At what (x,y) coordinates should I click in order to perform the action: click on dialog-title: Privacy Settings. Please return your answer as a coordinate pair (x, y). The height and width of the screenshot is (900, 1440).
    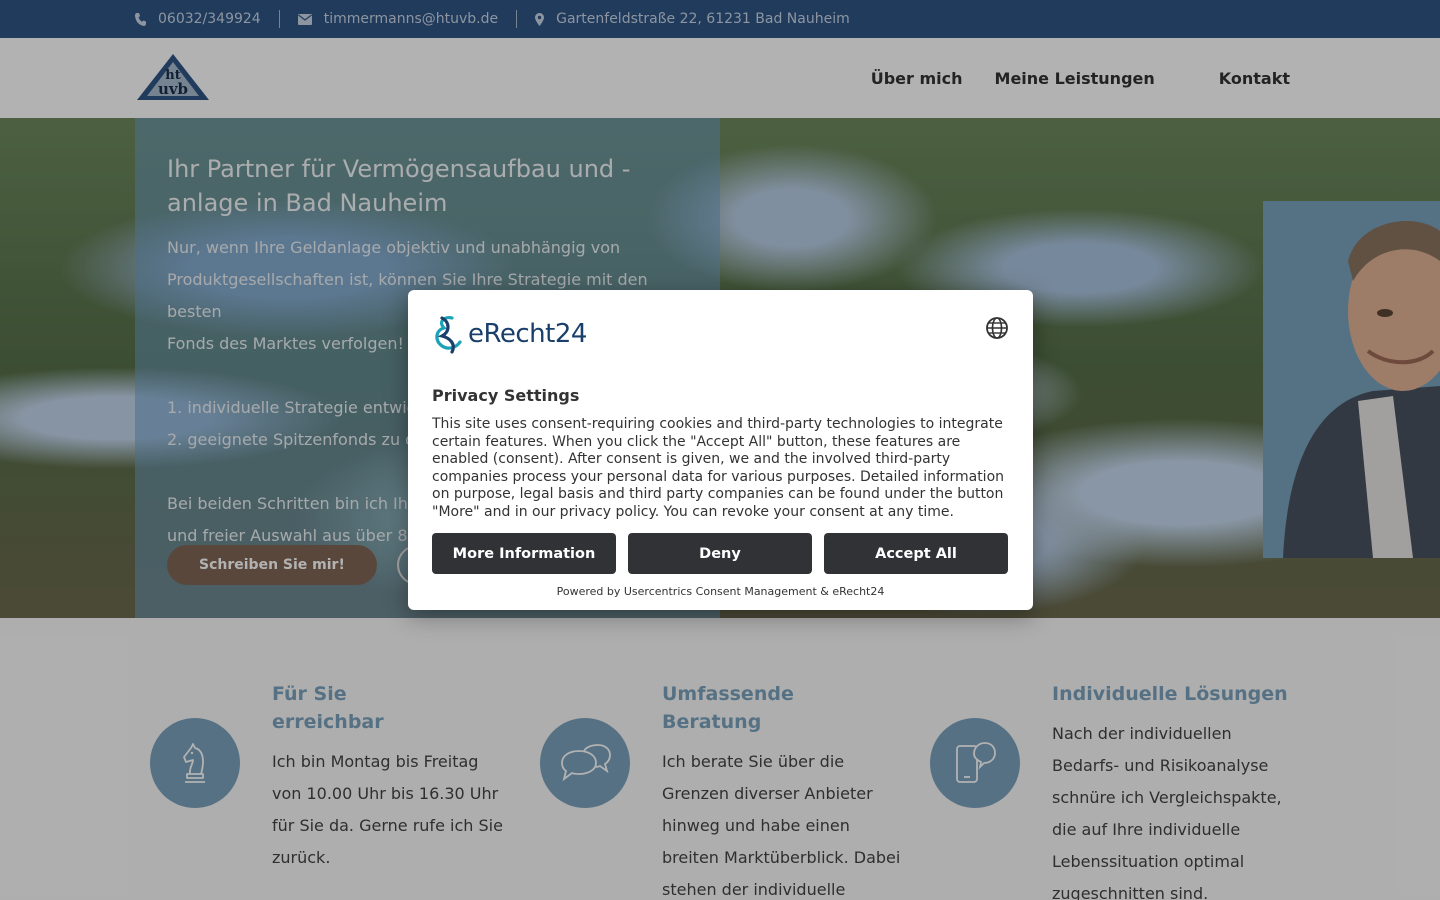
    Looking at the image, I should click on (506, 395).